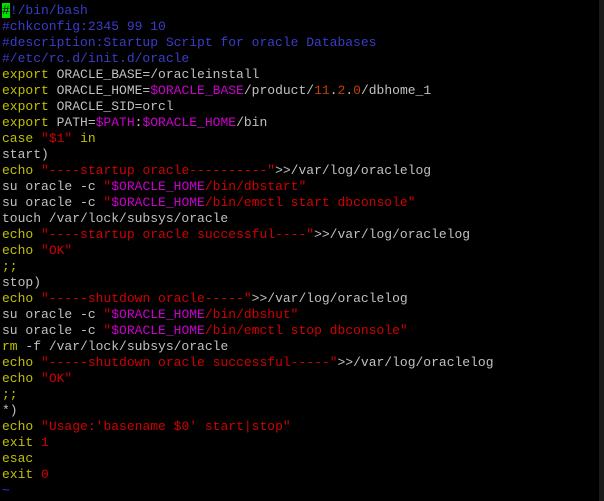 Image resolution: width=604 pixels, height=501 pixels. I want to click on editor-line: exit 0, so click(301, 475).